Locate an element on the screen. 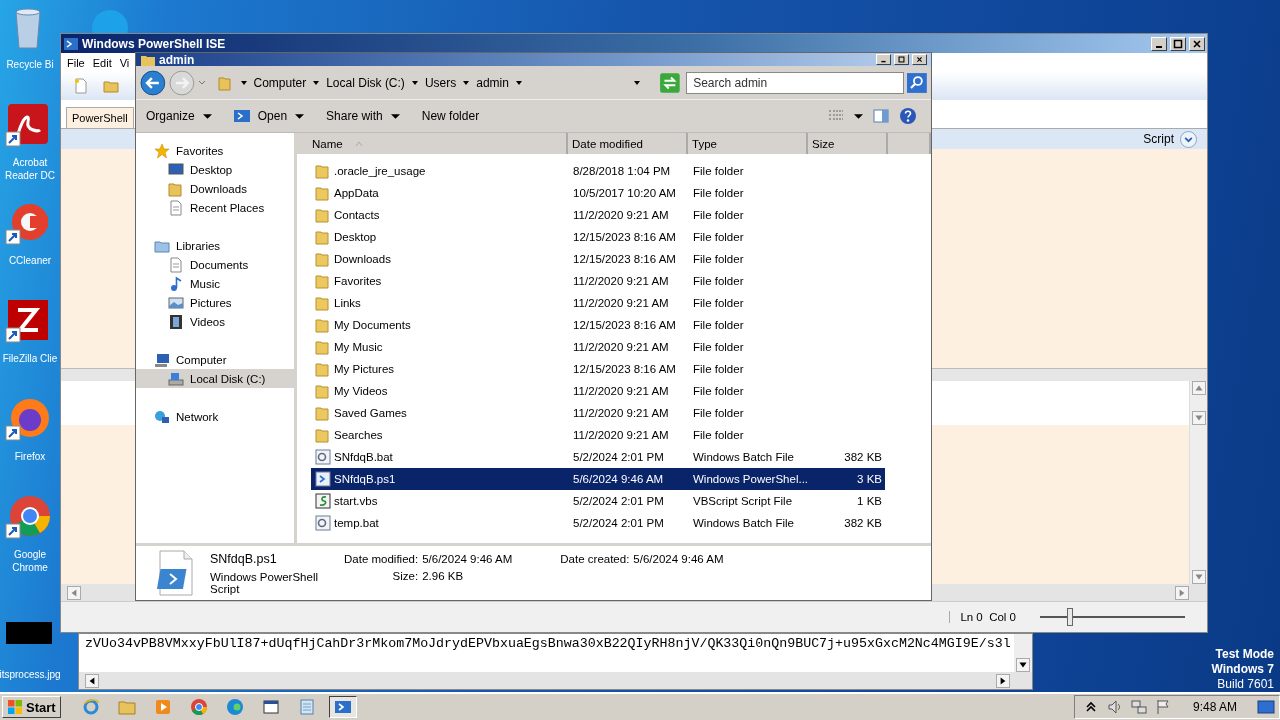  menu-item: Vi is located at coordinates (124, 62).